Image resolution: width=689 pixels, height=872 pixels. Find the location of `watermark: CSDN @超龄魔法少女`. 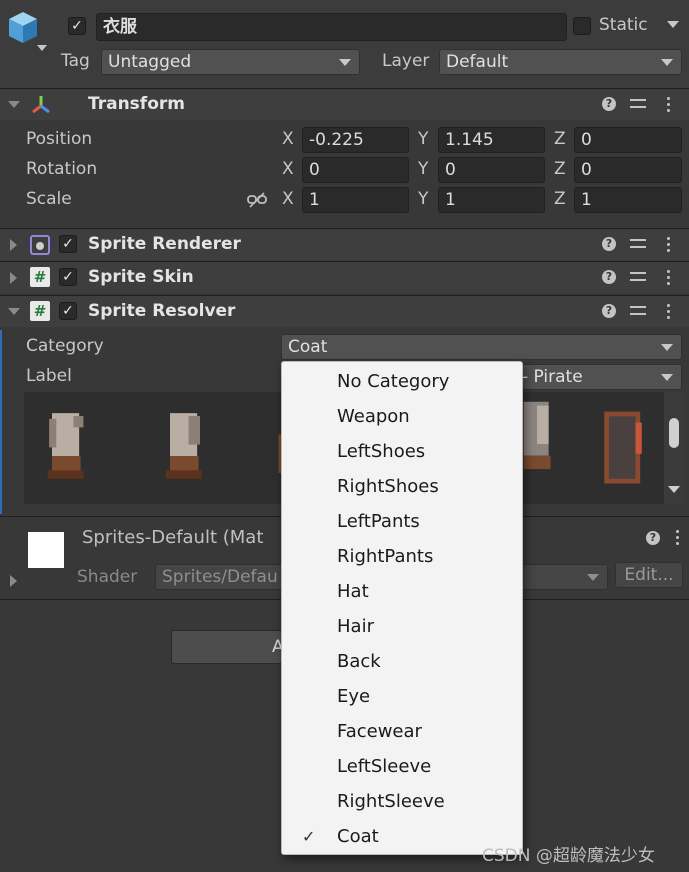

watermark: CSDN @超龄魔法少女 is located at coordinates (568, 856).